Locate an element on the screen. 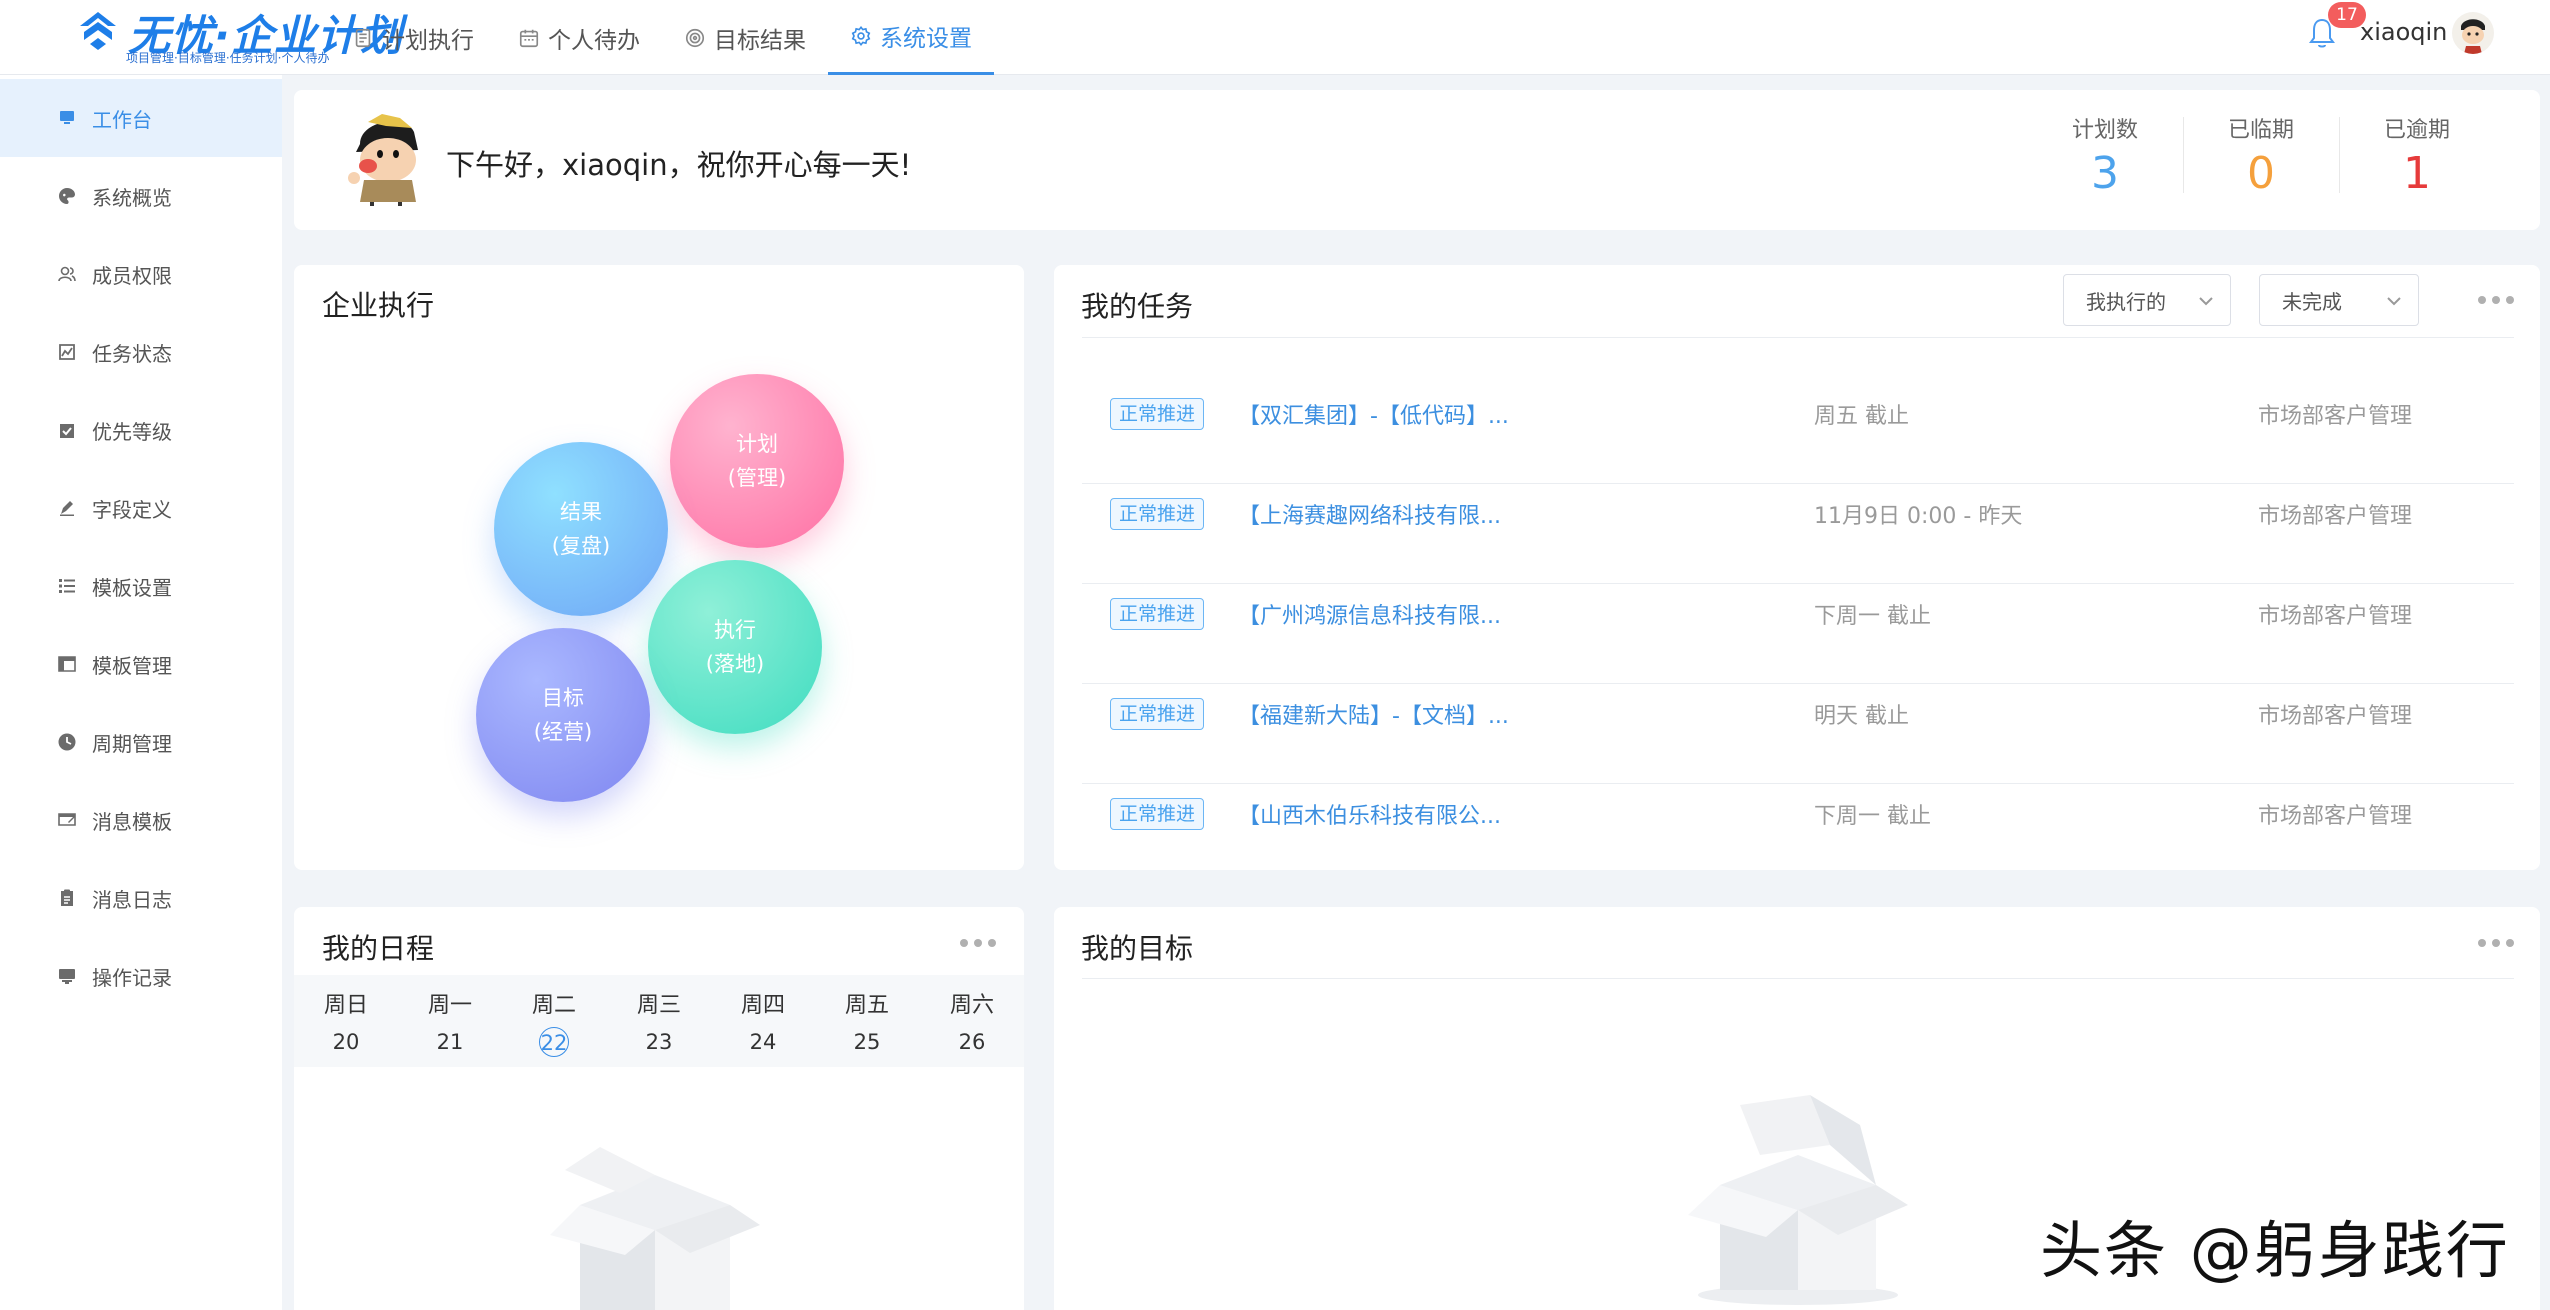 This screenshot has width=2550, height=1310. calendar-day: 周五 25 is located at coordinates (867, 1021).